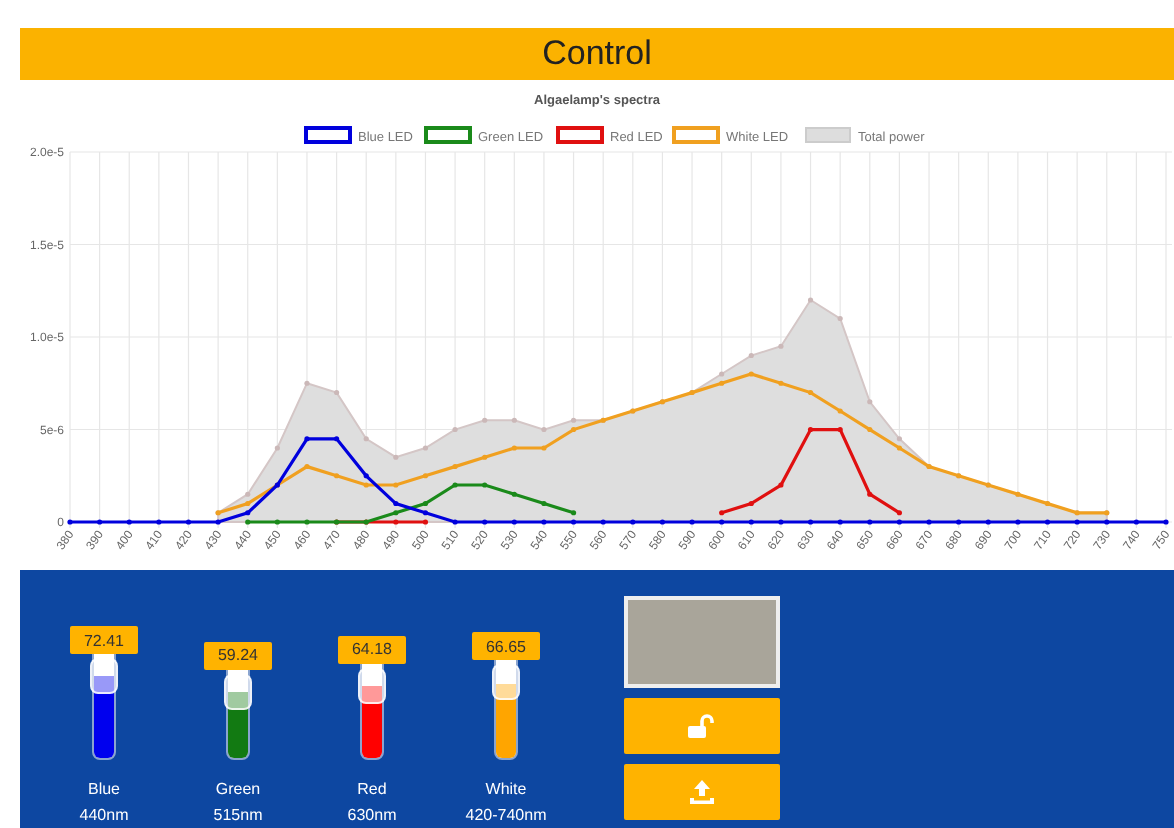 This screenshot has width=1174, height=828. Describe the element at coordinates (104, 640) in the screenshot. I see `value-tooltip: 72.41` at that location.